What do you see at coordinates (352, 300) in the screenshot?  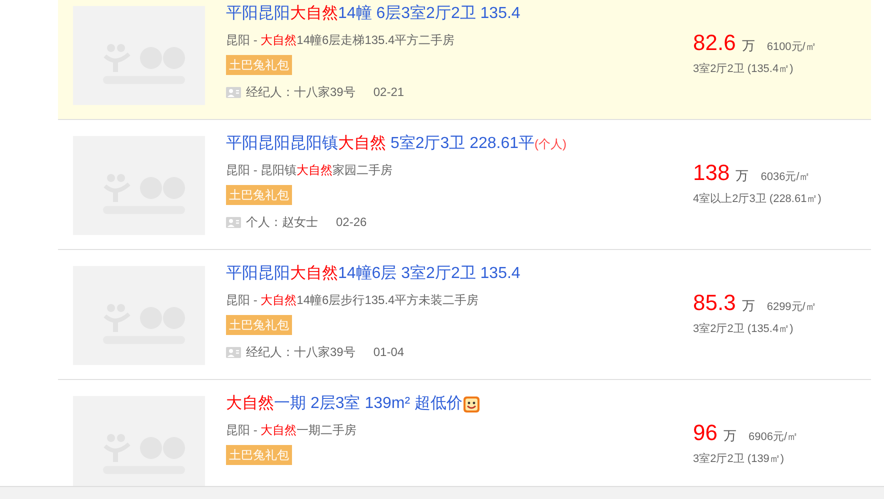 I see `listing-subtitle: 昆阳 - 大自然14幢6层步行135.4平方未装二手房` at bounding box center [352, 300].